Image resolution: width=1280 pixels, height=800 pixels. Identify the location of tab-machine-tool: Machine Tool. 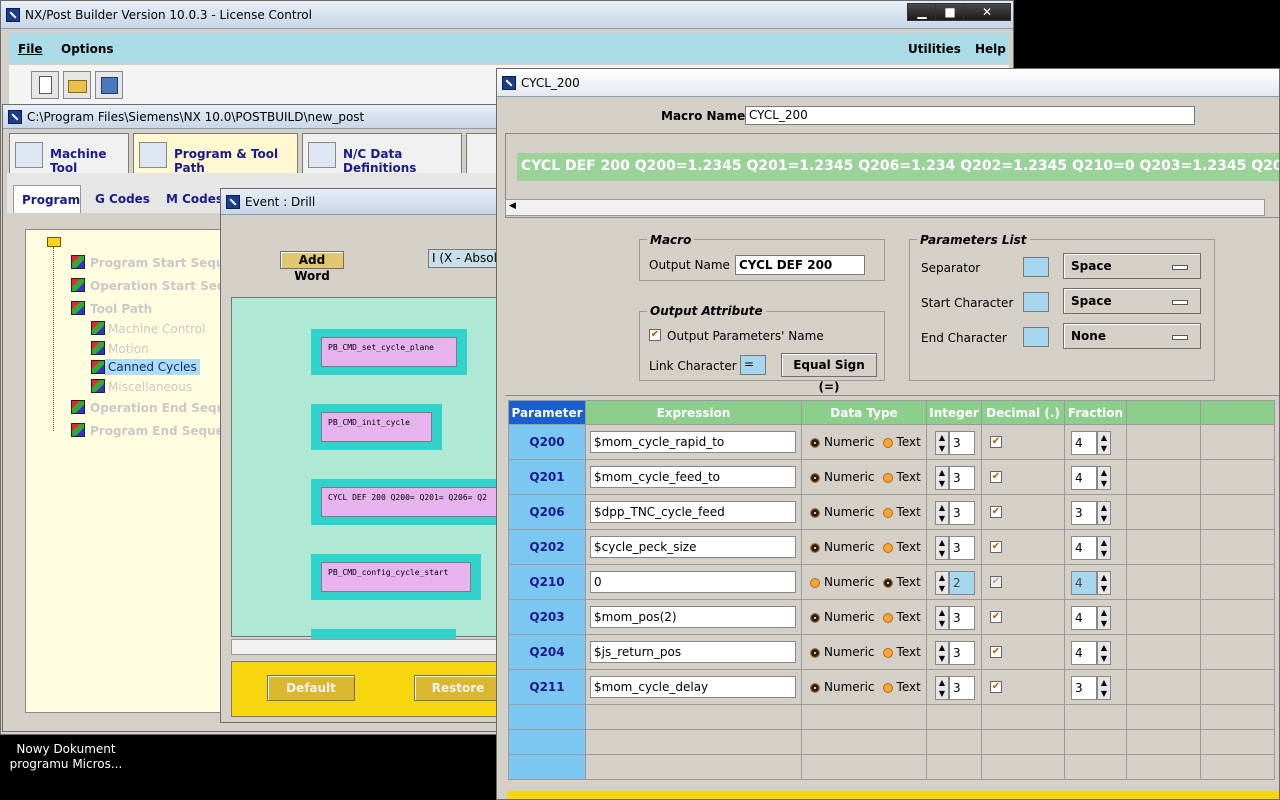
(69, 154).